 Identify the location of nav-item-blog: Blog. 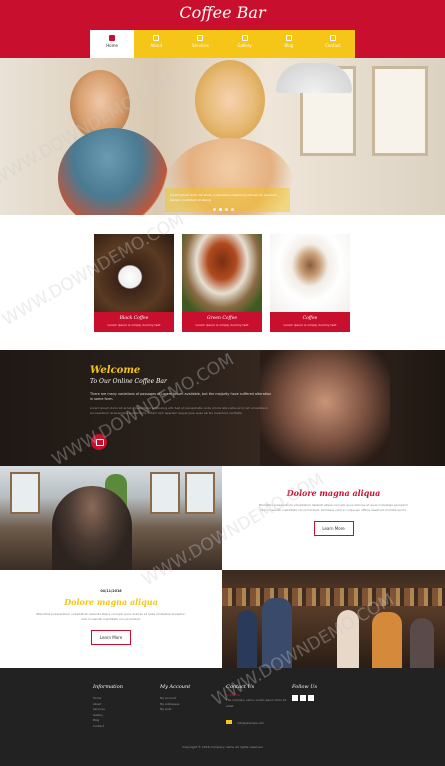
(289, 44).